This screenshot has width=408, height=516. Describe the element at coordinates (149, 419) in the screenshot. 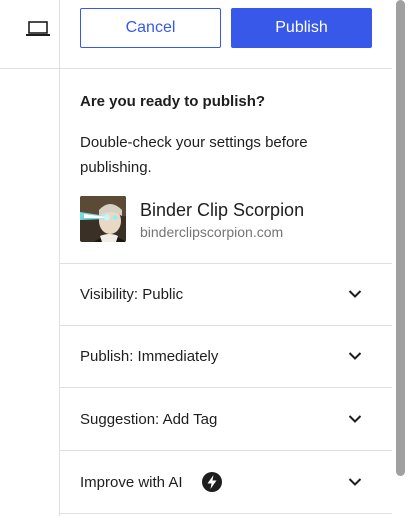

I see `panel-row-label: Suggestion: Add Tag` at that location.